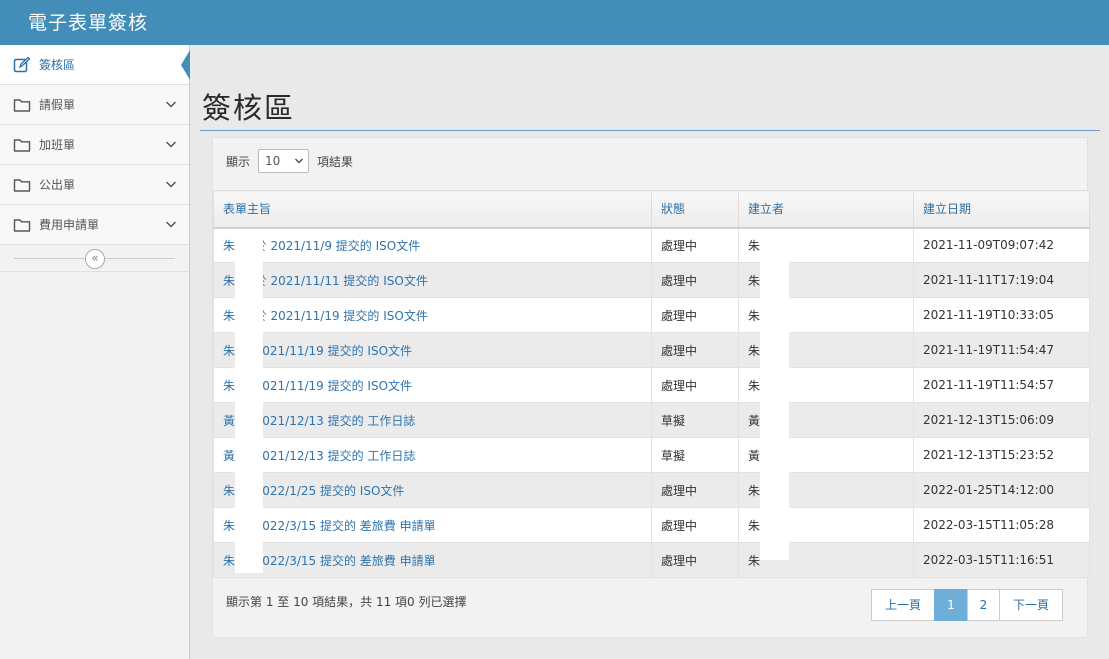  Describe the element at coordinates (826, 209) in the screenshot. I see `column-header-creator: 建立者` at that location.